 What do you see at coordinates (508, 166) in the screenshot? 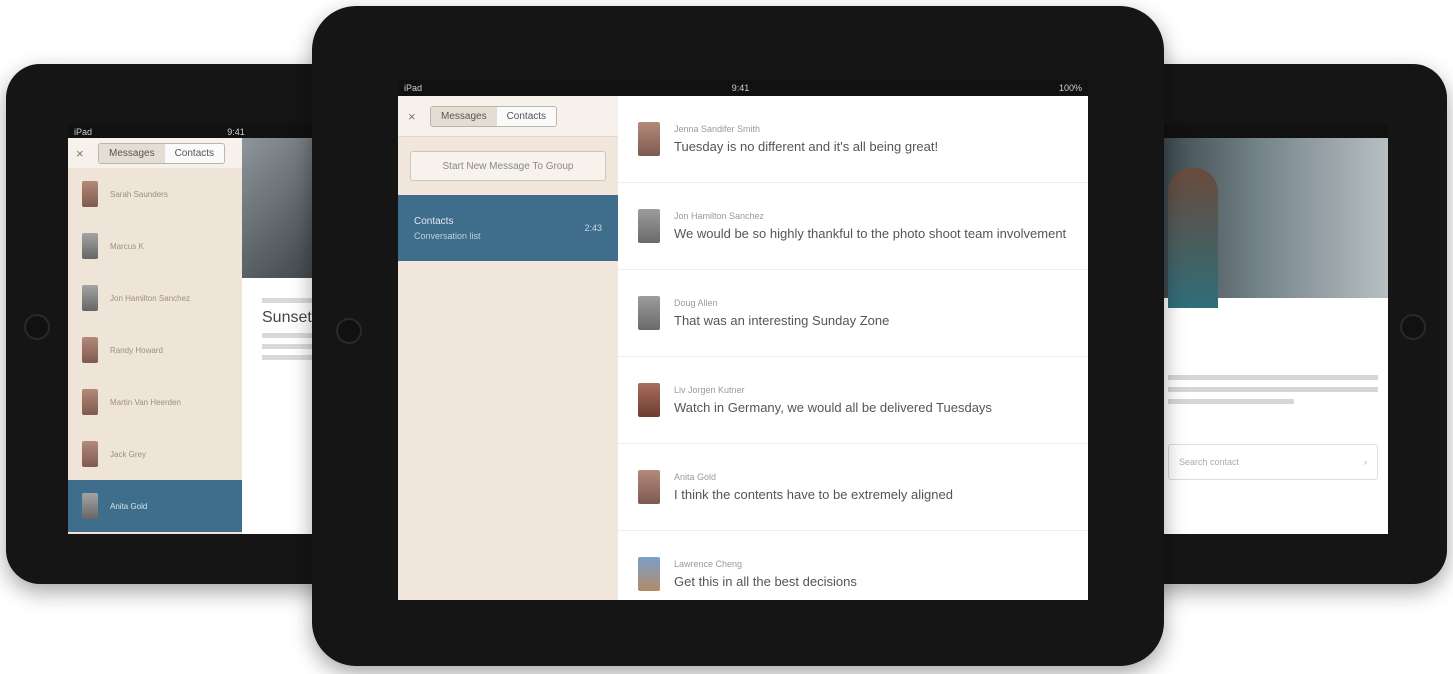
I see `new-message-button: Start New Message To Group` at bounding box center [508, 166].